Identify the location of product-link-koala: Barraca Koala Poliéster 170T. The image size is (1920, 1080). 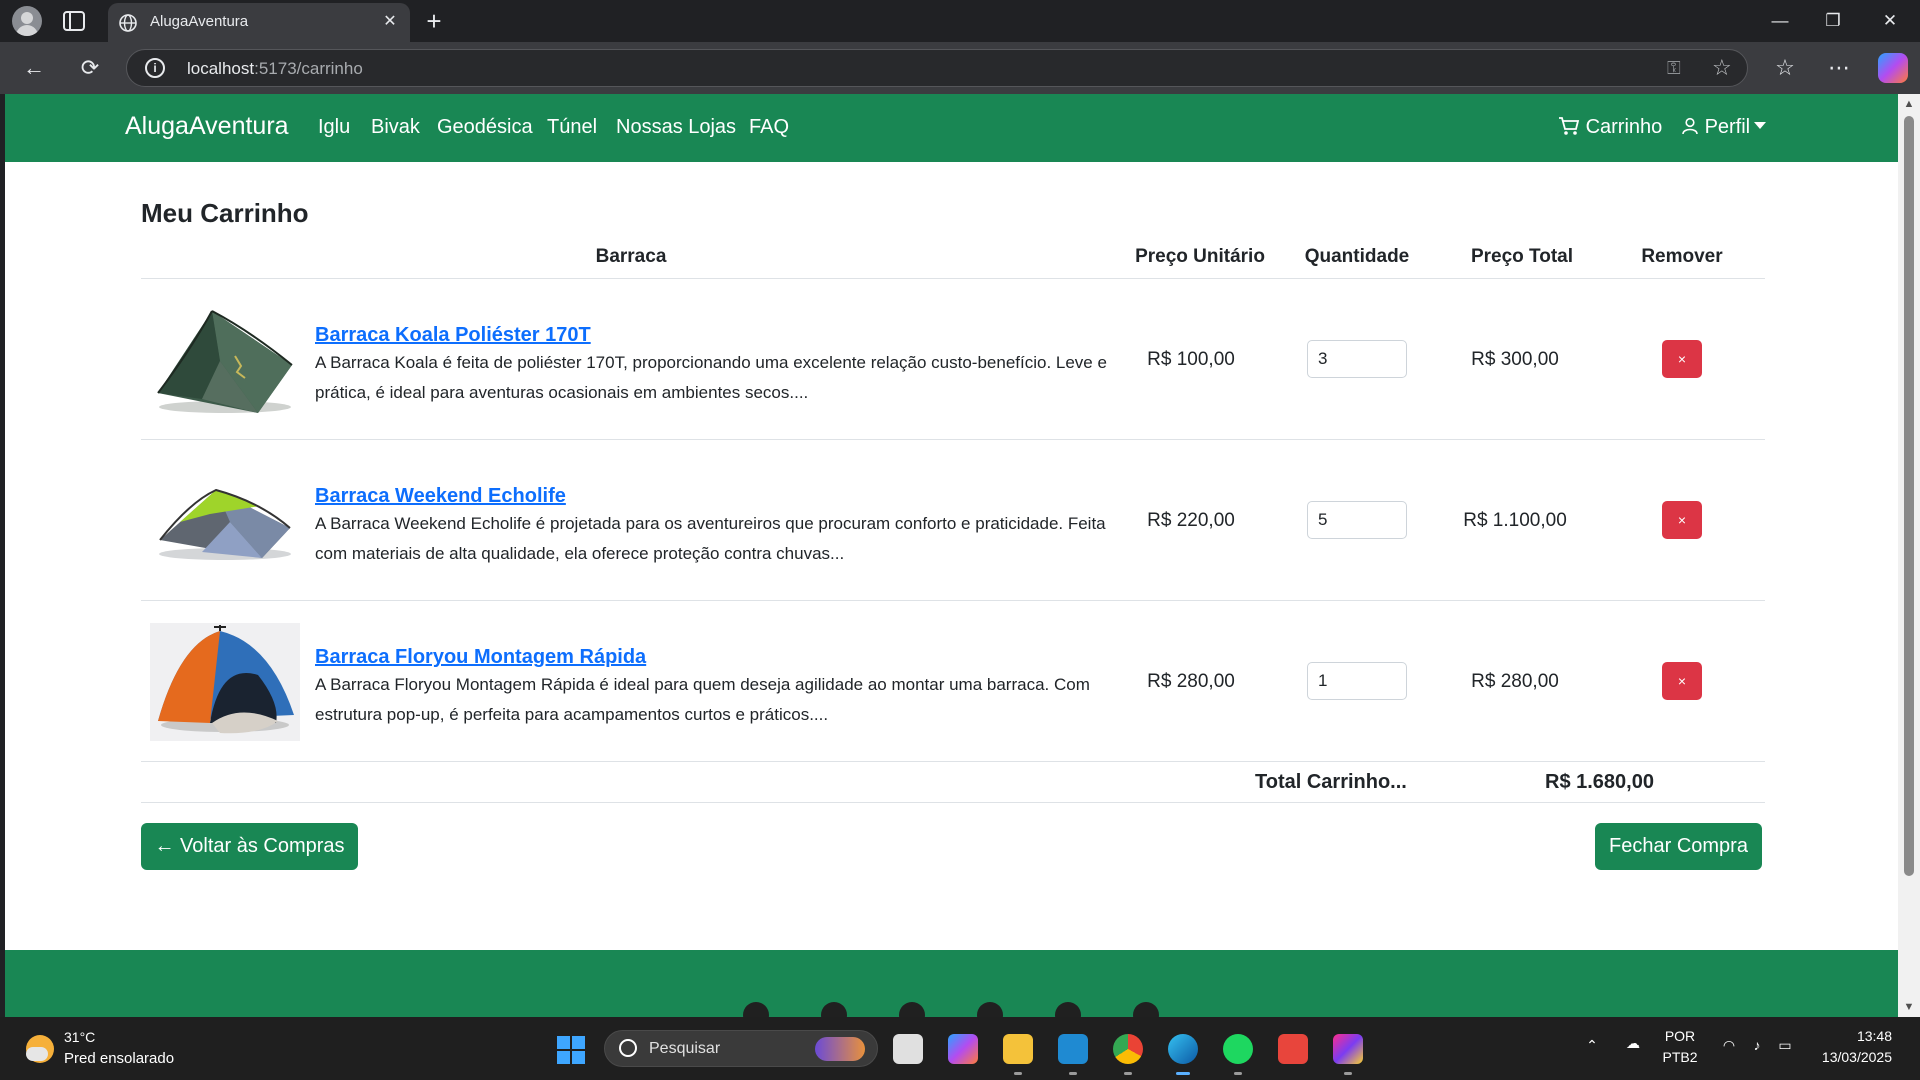
(453, 335).